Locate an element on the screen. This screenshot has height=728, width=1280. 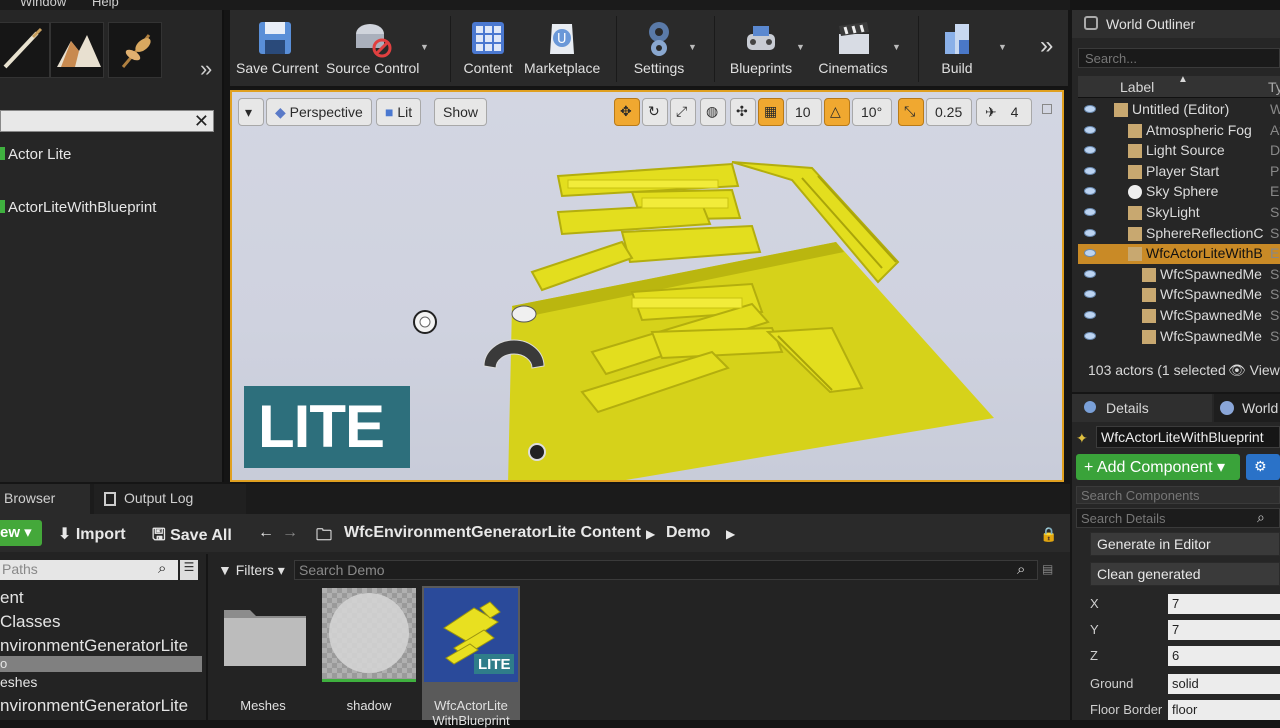
scale-snap-value: 0.25 is located at coordinates (949, 112).